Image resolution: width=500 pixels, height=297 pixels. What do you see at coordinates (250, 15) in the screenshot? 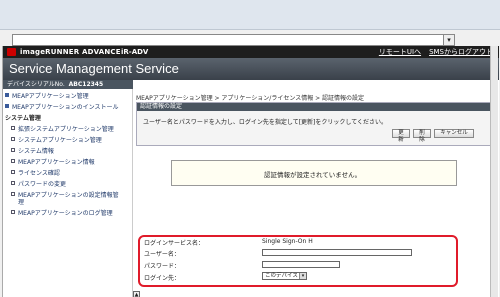
I see `browser-toolbar` at bounding box center [250, 15].